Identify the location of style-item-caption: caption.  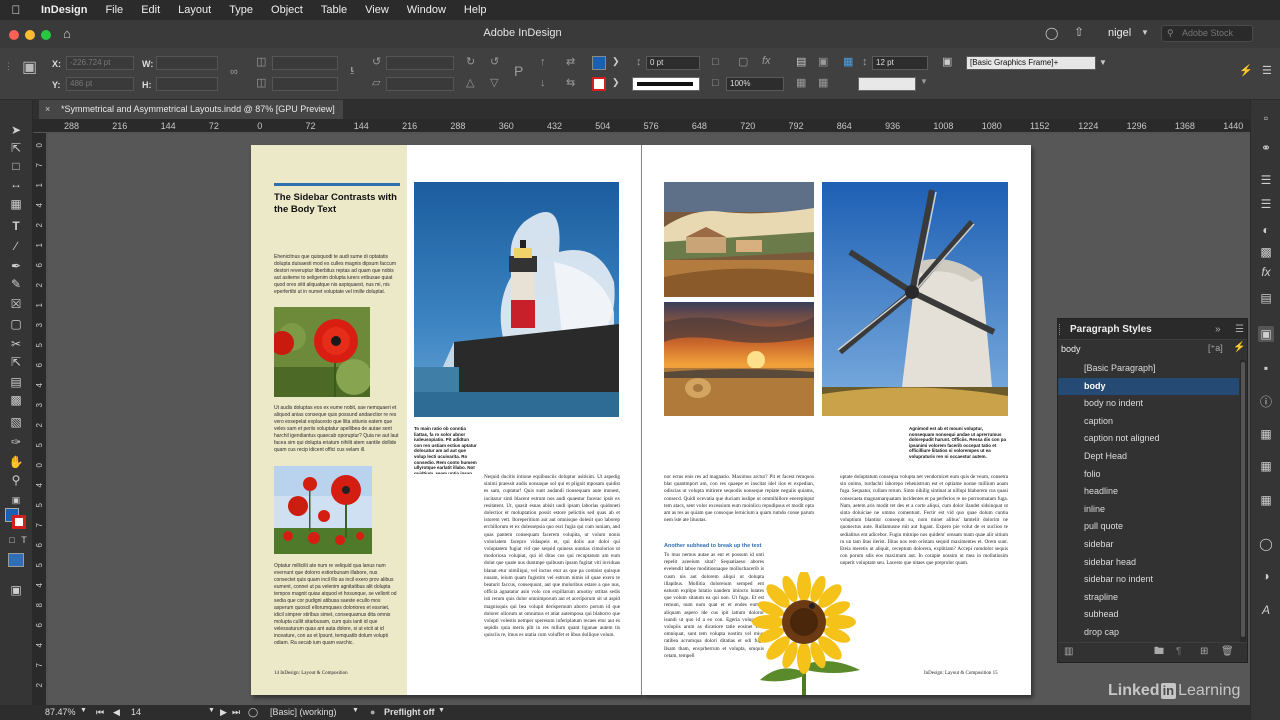
(1148, 422).